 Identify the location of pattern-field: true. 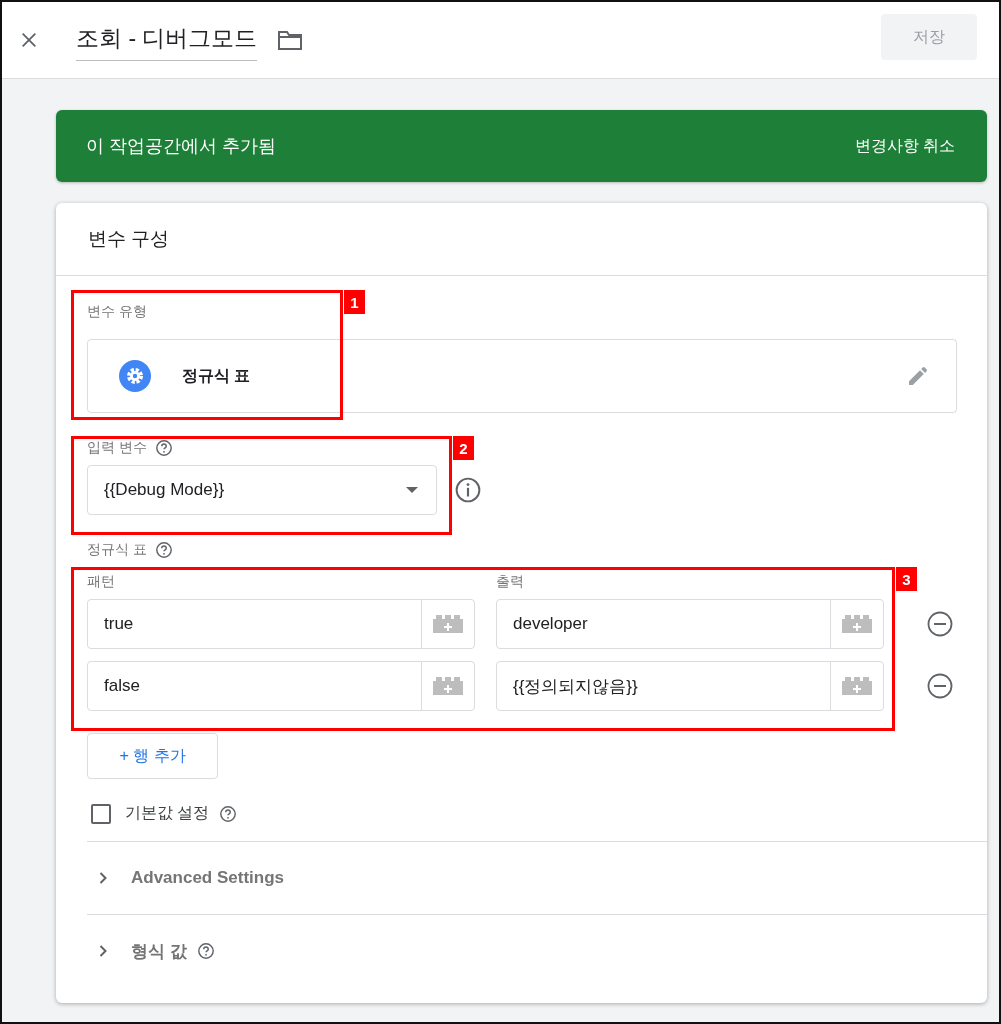
(281, 624).